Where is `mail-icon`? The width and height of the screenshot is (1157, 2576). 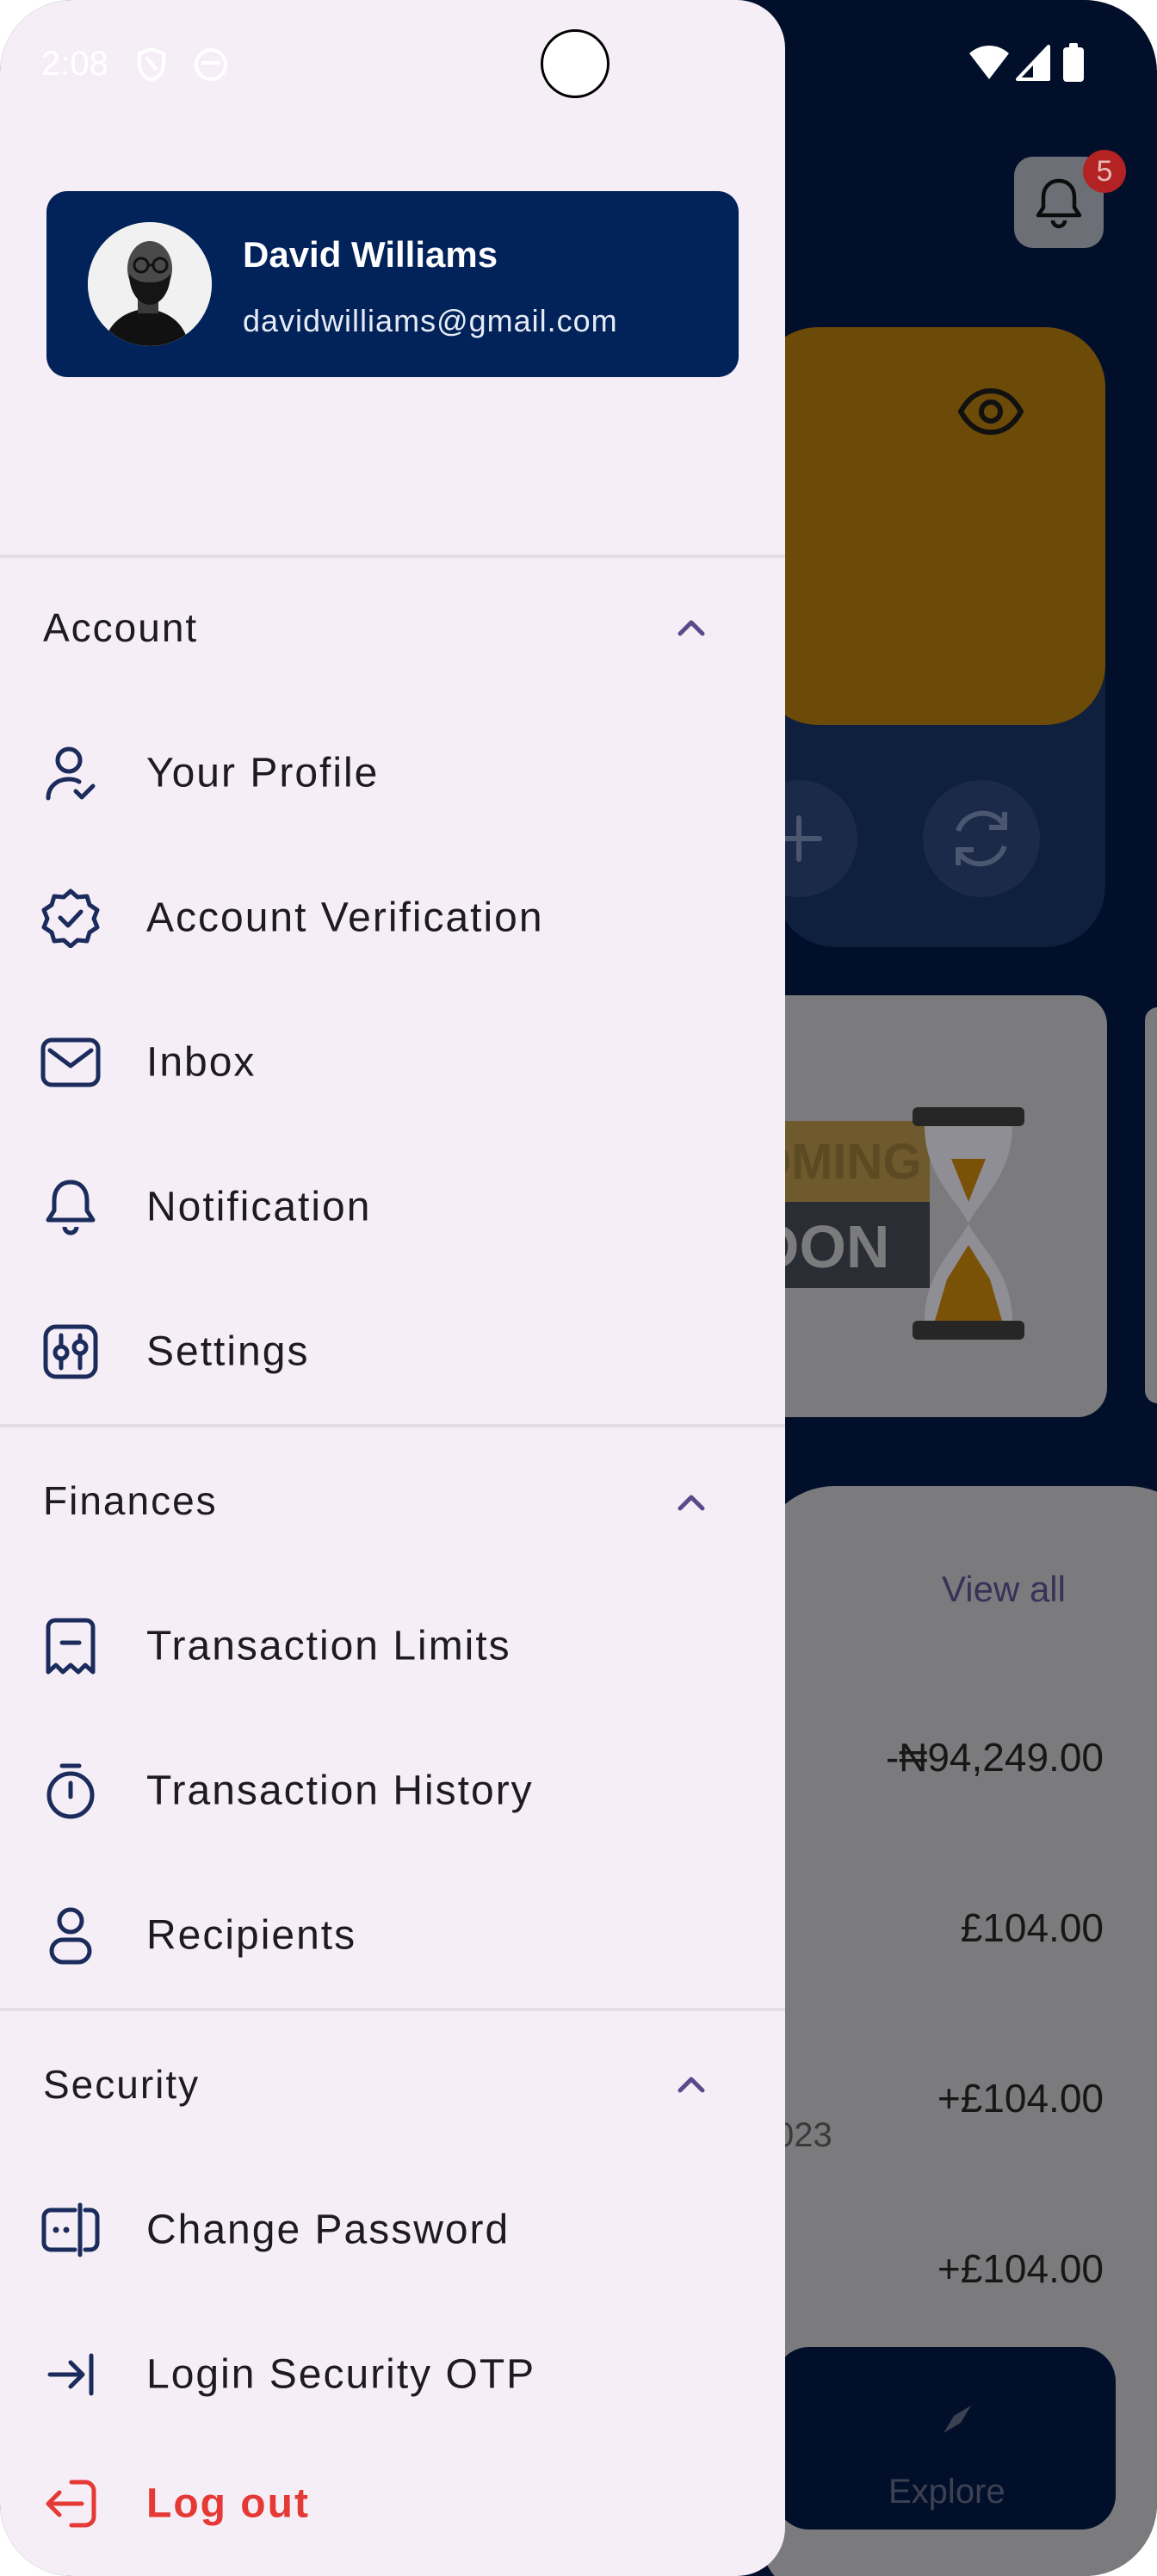
mail-icon is located at coordinates (70, 1062).